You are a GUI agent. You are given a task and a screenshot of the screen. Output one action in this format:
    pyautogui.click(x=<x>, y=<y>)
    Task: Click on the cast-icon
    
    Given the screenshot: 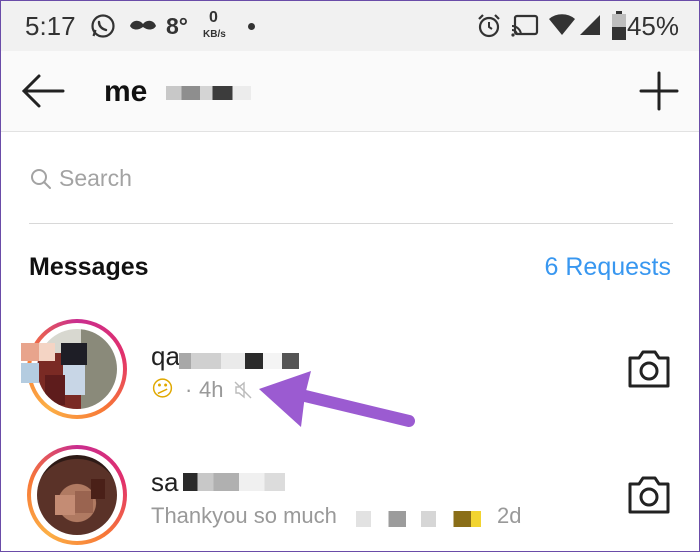 What is the action you would take?
    pyautogui.click(x=525, y=25)
    